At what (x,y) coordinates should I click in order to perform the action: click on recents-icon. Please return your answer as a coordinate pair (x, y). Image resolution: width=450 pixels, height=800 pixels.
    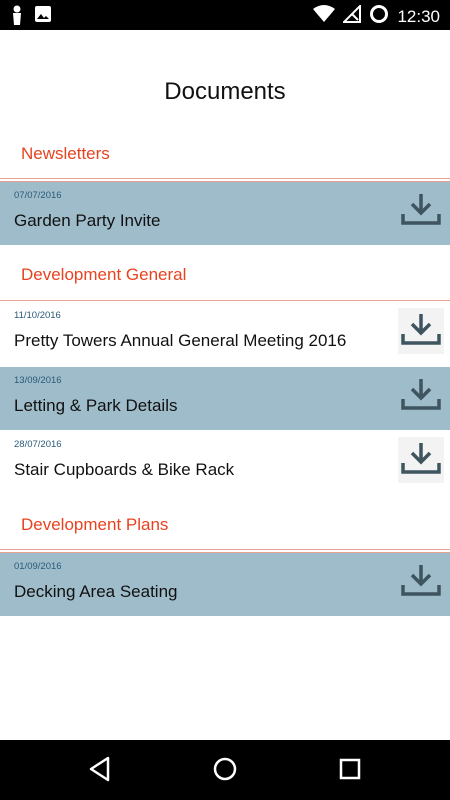
    Looking at the image, I should click on (350, 771).